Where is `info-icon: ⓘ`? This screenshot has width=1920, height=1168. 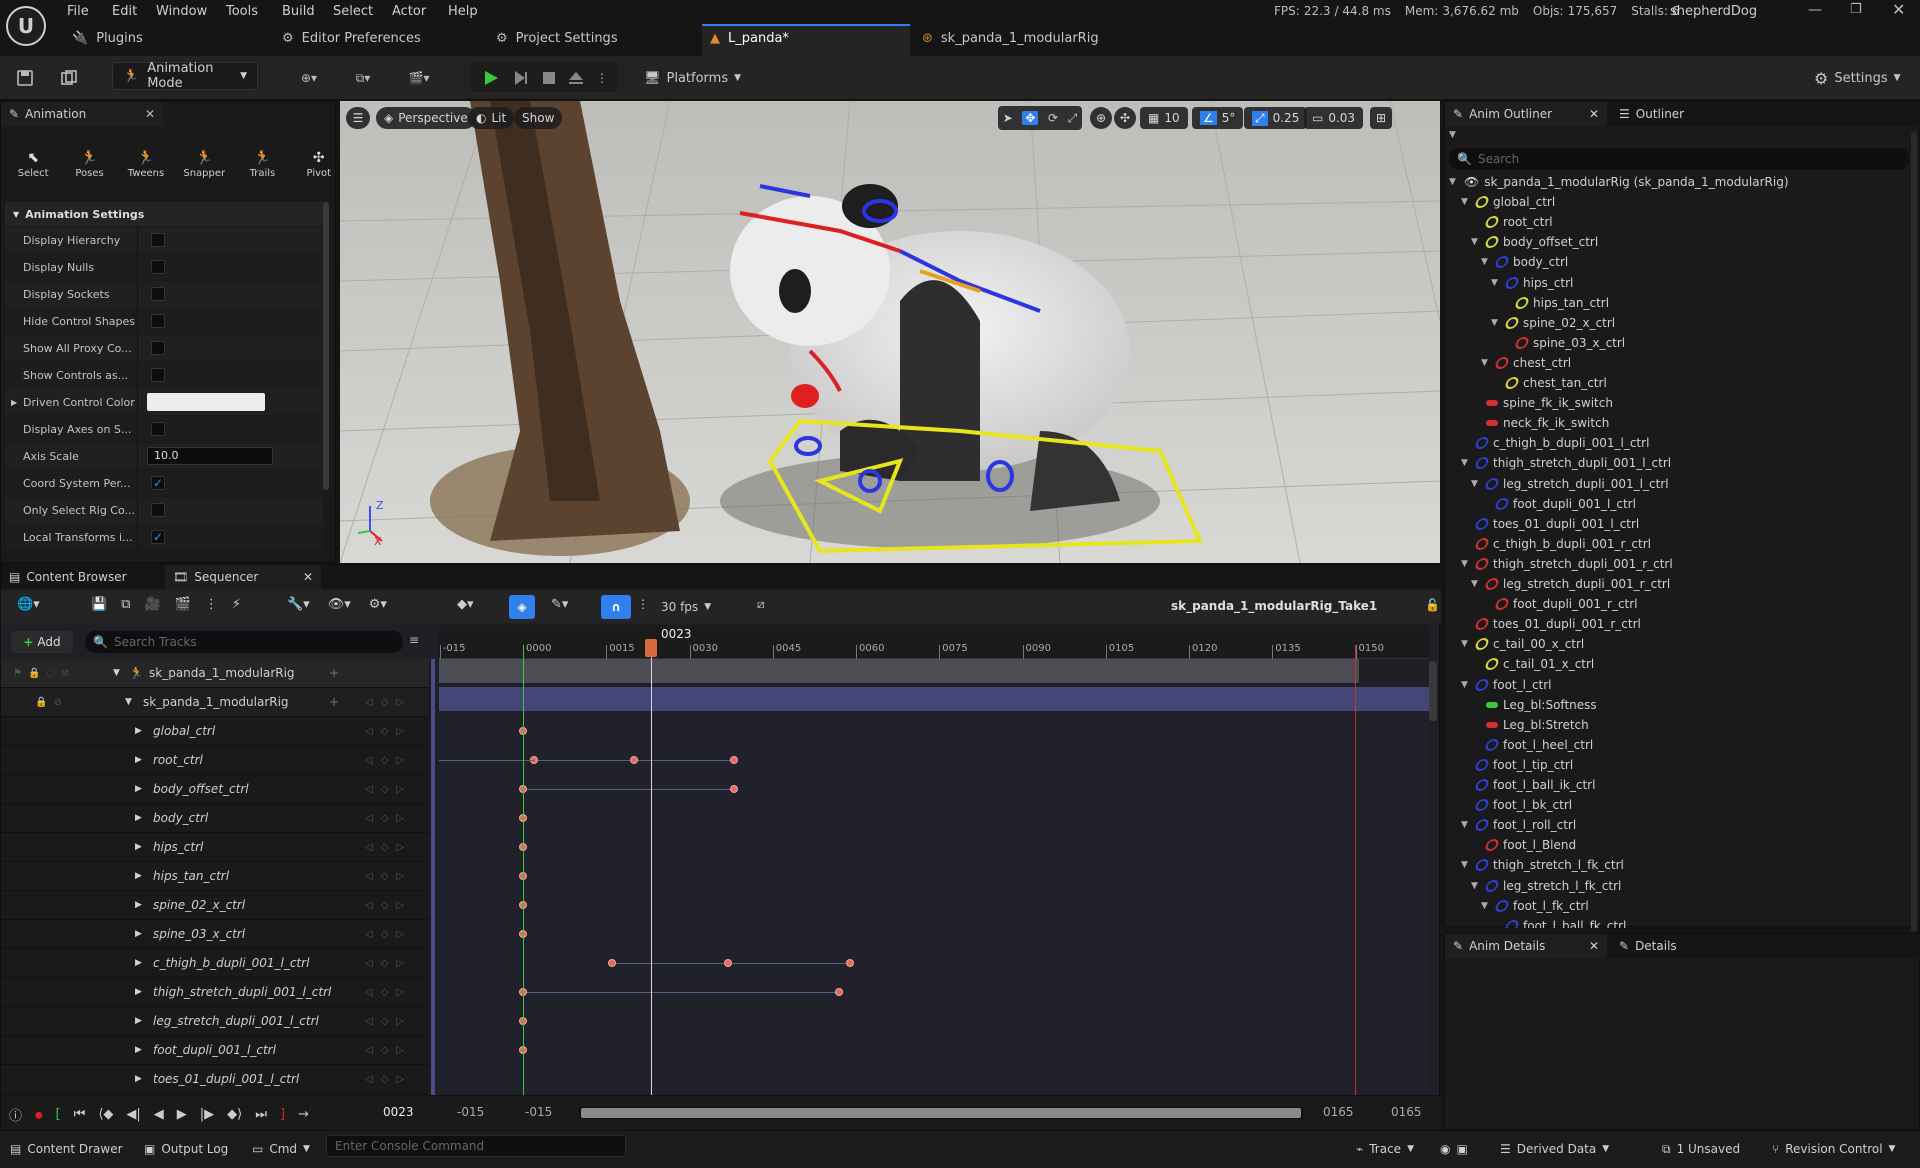 info-icon: ⓘ is located at coordinates (15, 1114).